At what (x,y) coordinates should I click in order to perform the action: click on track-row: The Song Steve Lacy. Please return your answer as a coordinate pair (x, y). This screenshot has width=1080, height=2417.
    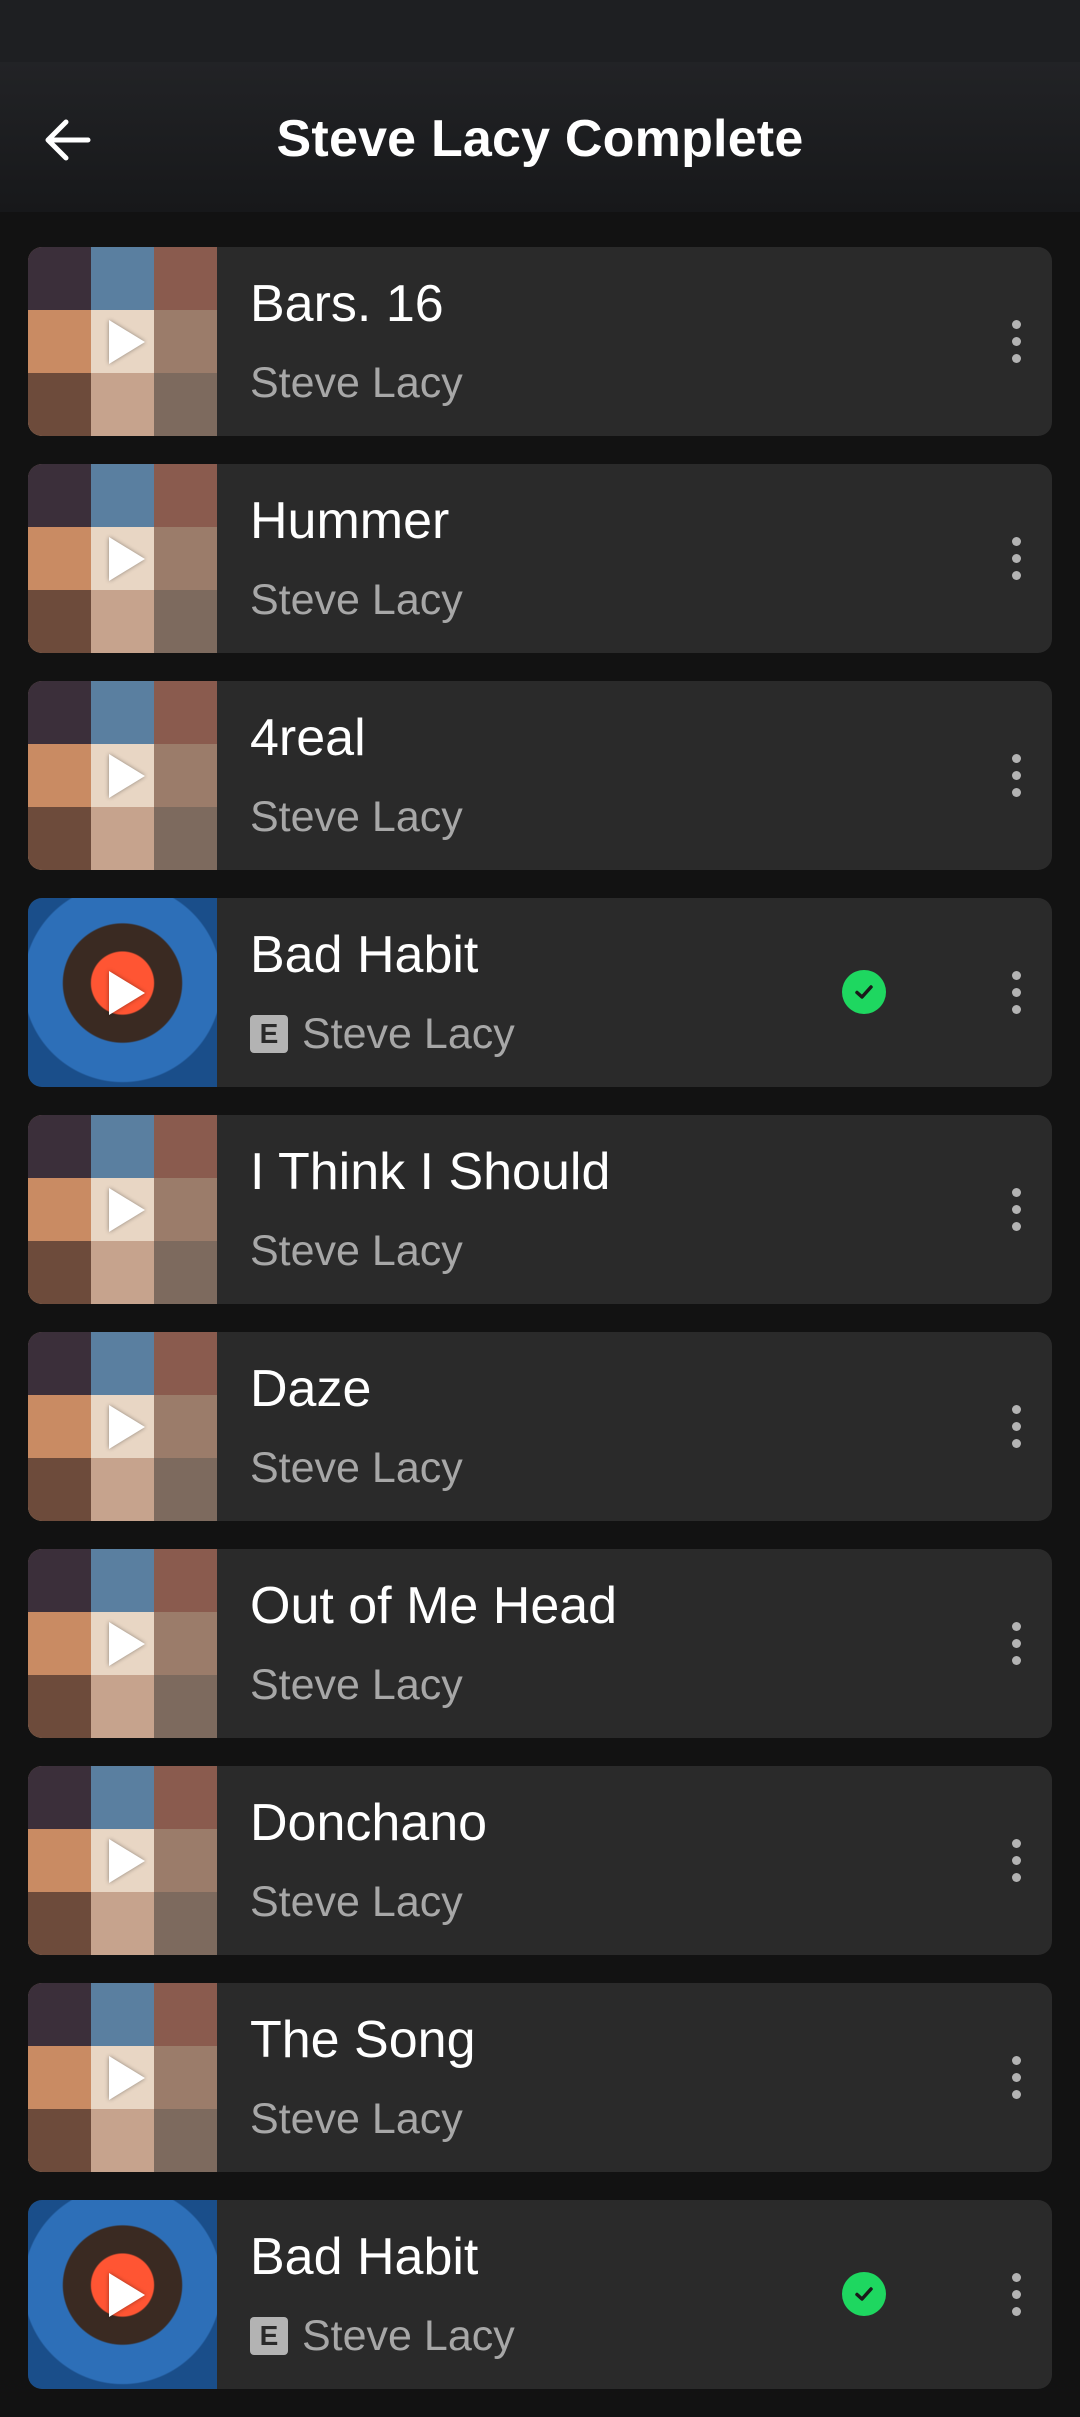
    Looking at the image, I should click on (540, 2077).